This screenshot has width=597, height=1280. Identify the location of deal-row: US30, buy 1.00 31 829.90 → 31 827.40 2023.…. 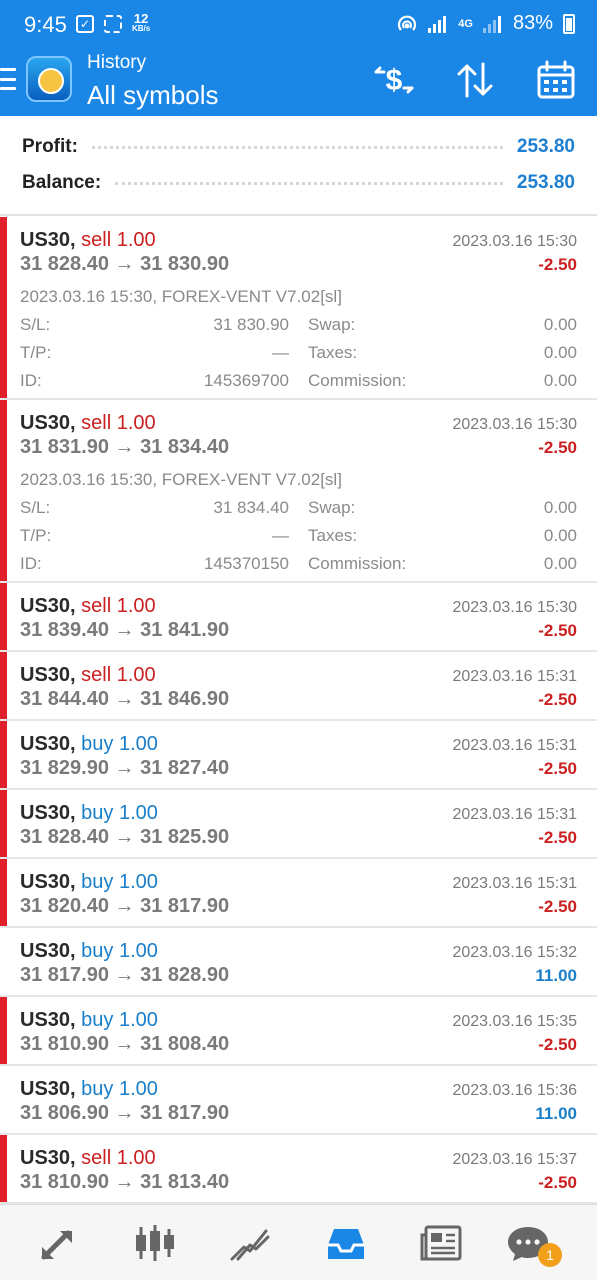
(298, 755).